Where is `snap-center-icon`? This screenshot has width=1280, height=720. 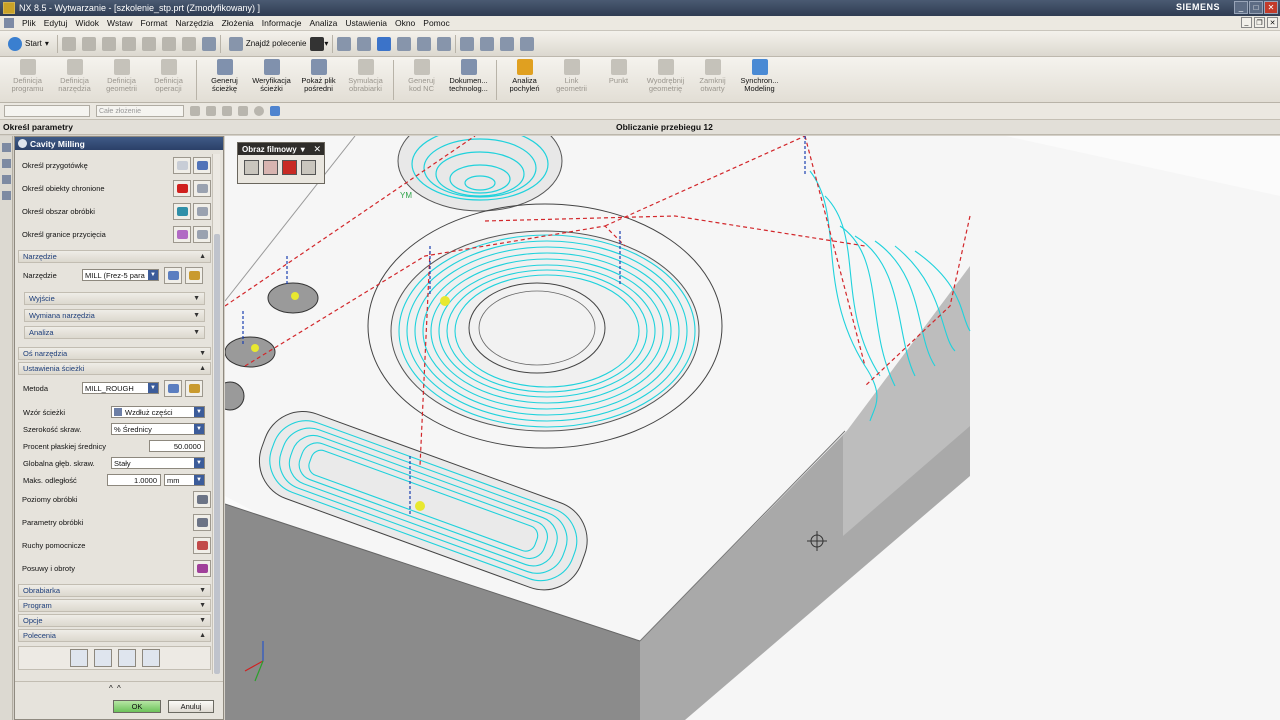
snap-center-icon is located at coordinates (227, 111).